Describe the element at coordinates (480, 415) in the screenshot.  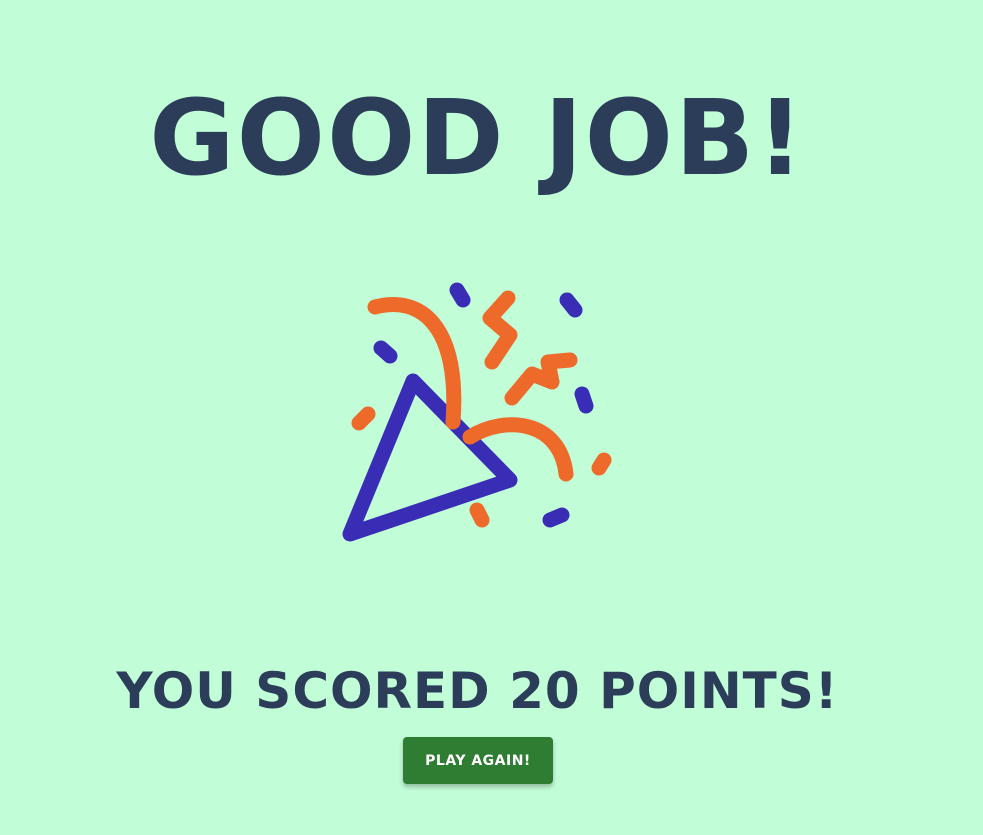
I see `party-popper-icon` at that location.